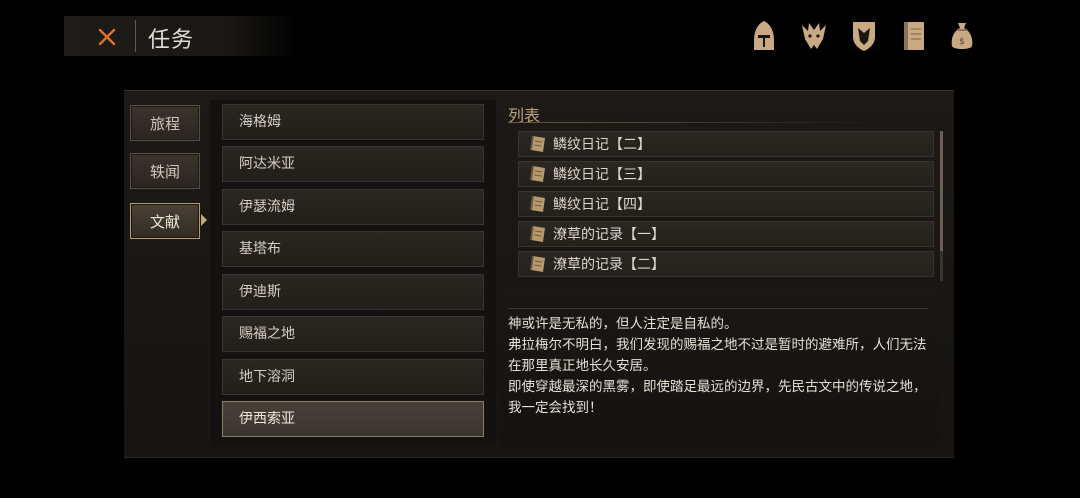  I want to click on knight-helmet-button, so click(764, 36).